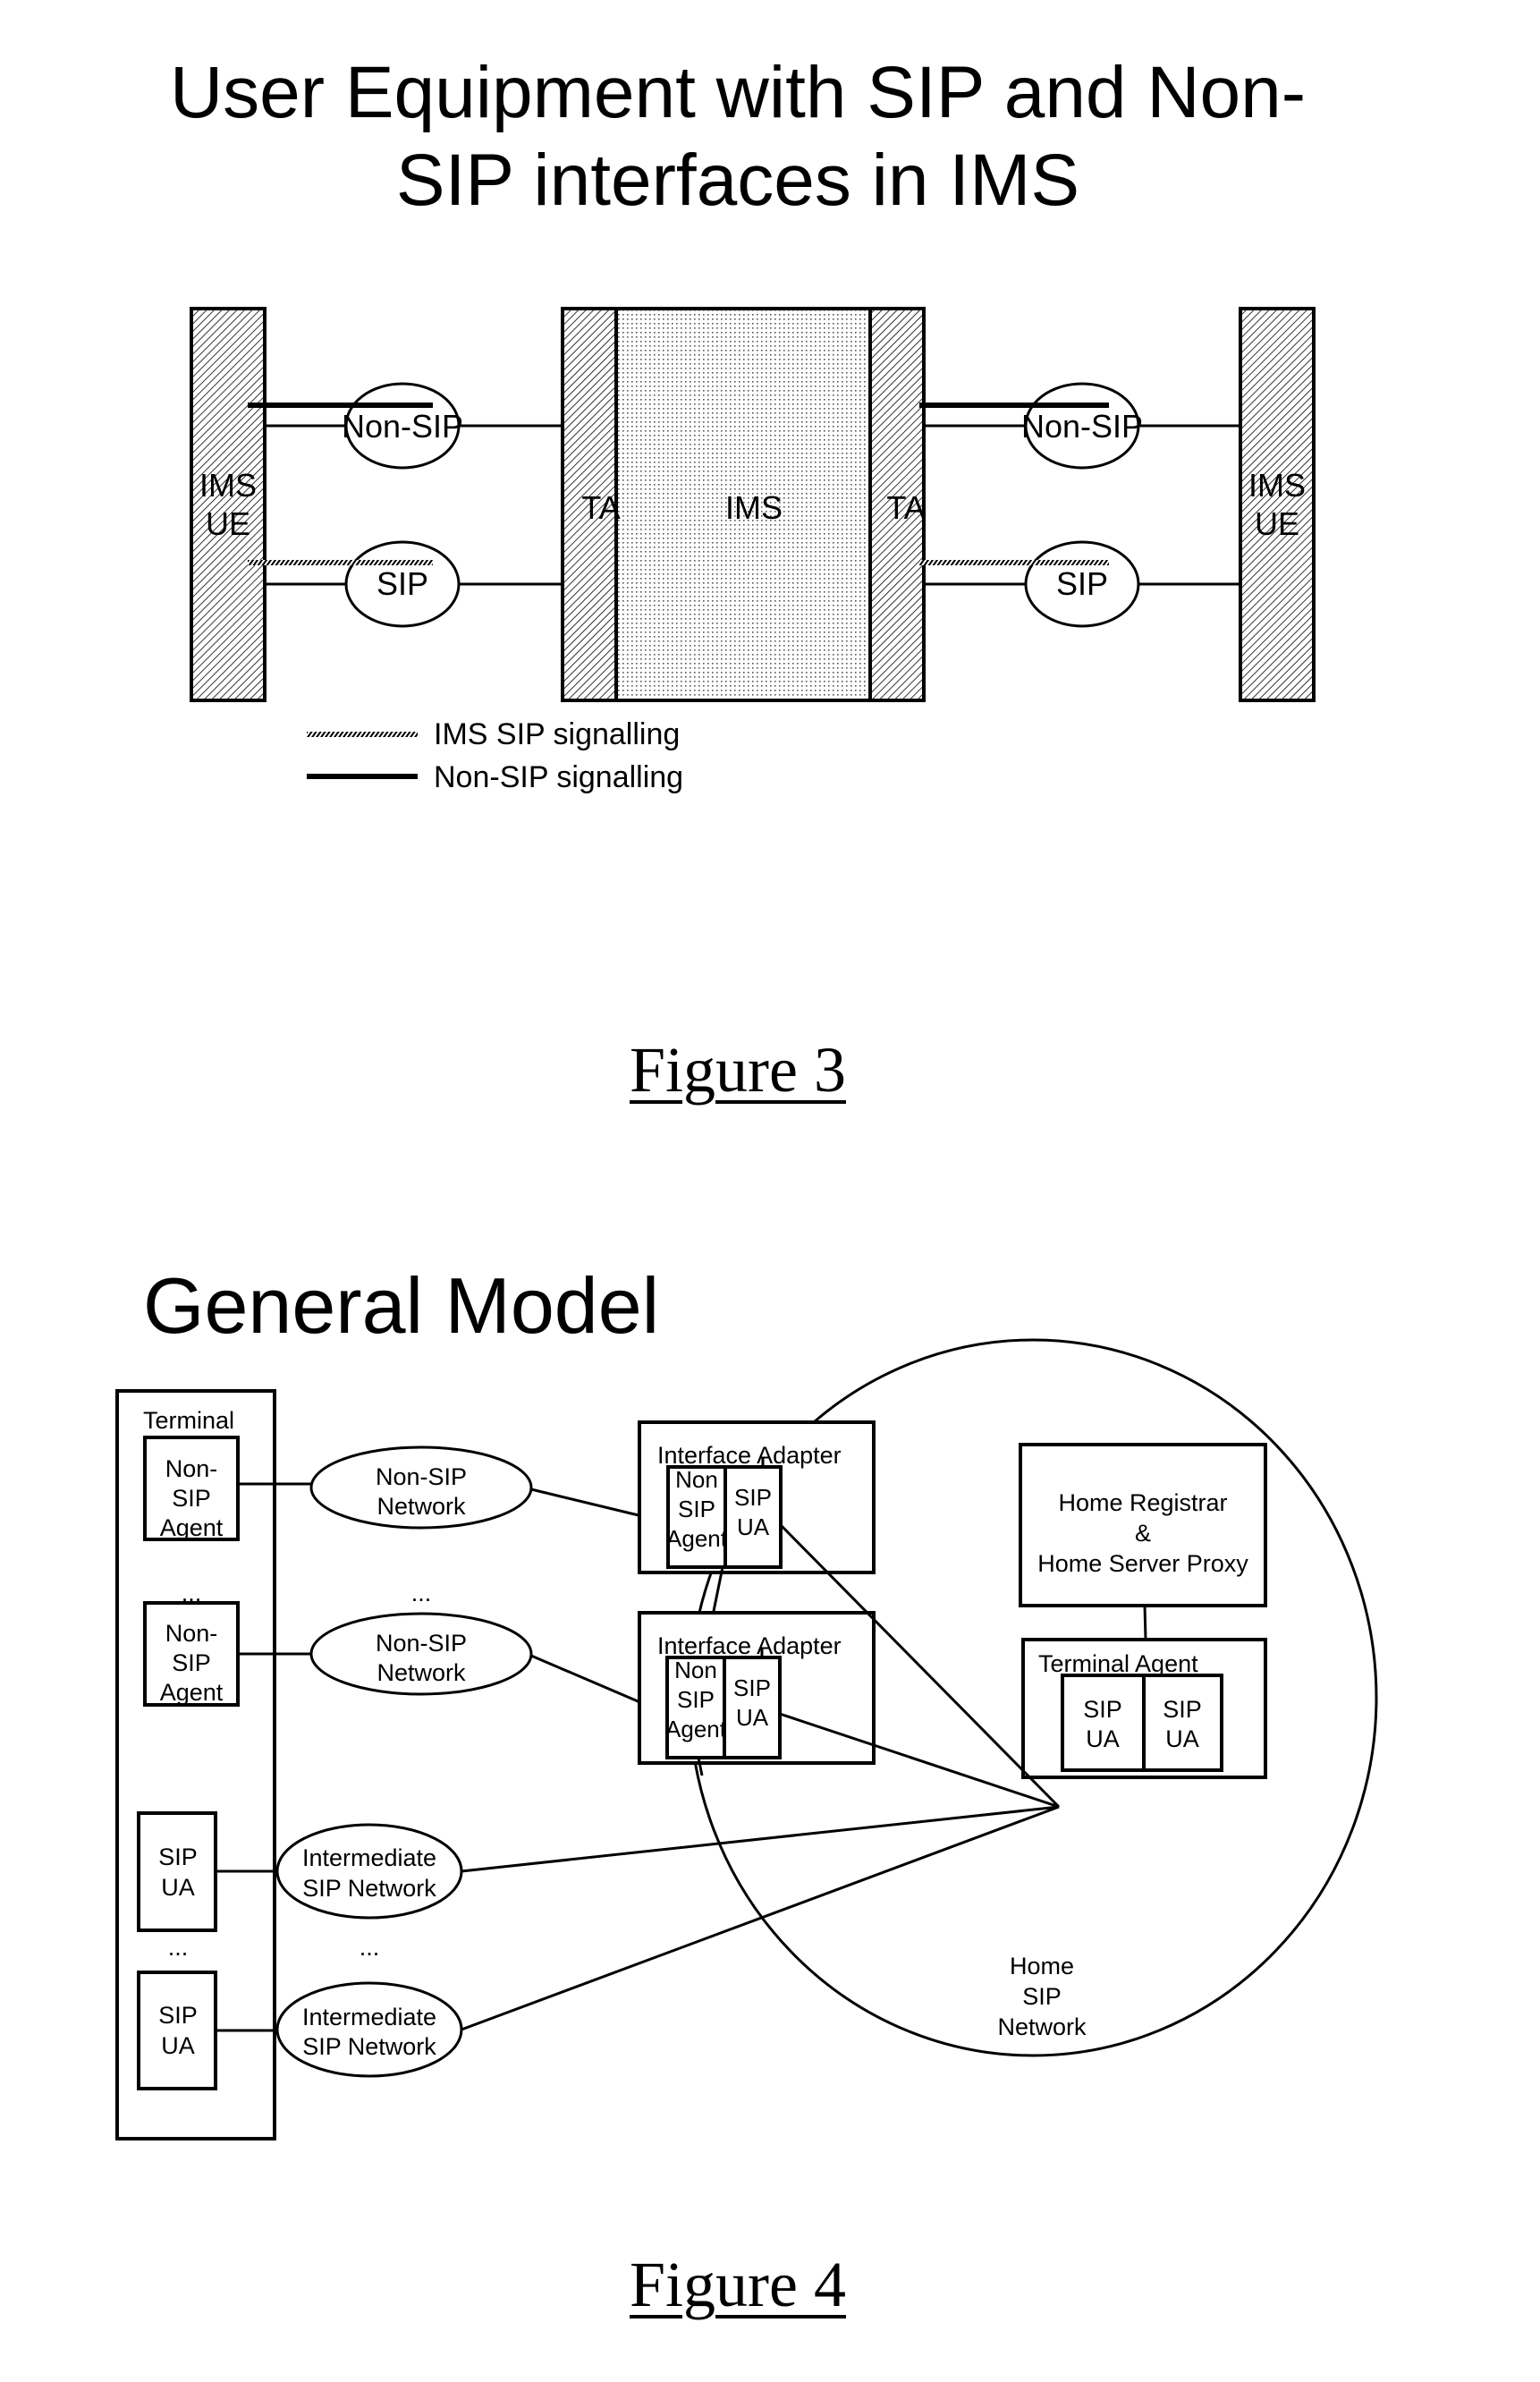  What do you see at coordinates (362, 734) in the screenshot?
I see `legend-hatched-swatch` at bounding box center [362, 734].